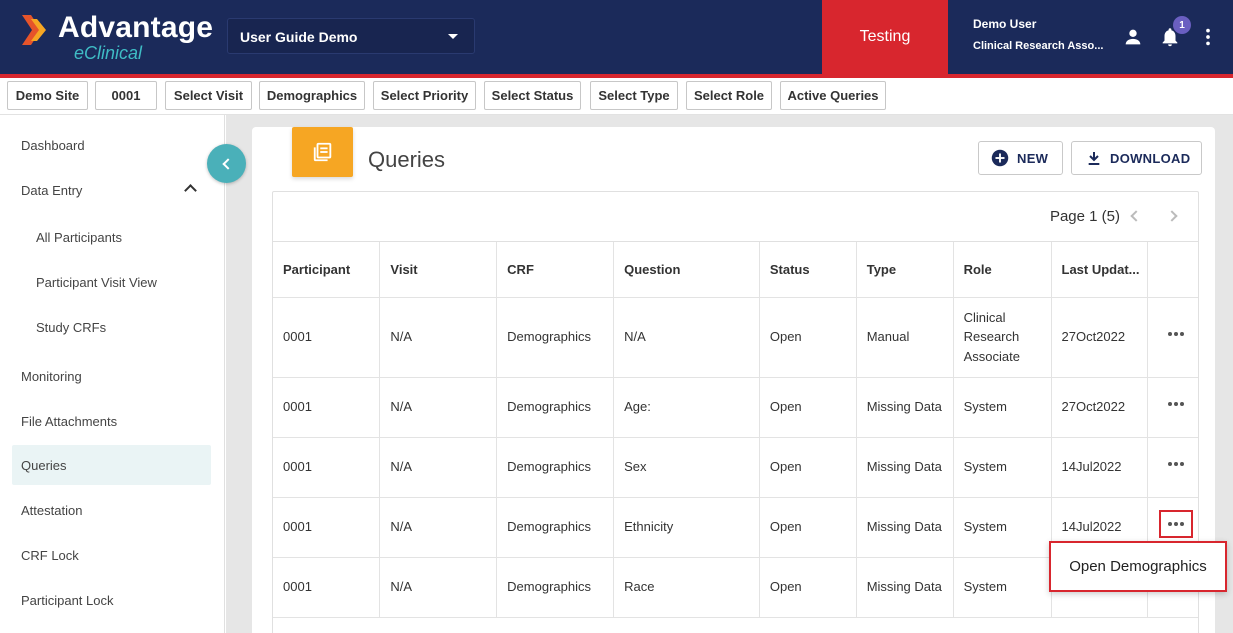 This screenshot has height=633, width=1233. I want to click on filter-active-queries: Active Queries, so click(833, 95).